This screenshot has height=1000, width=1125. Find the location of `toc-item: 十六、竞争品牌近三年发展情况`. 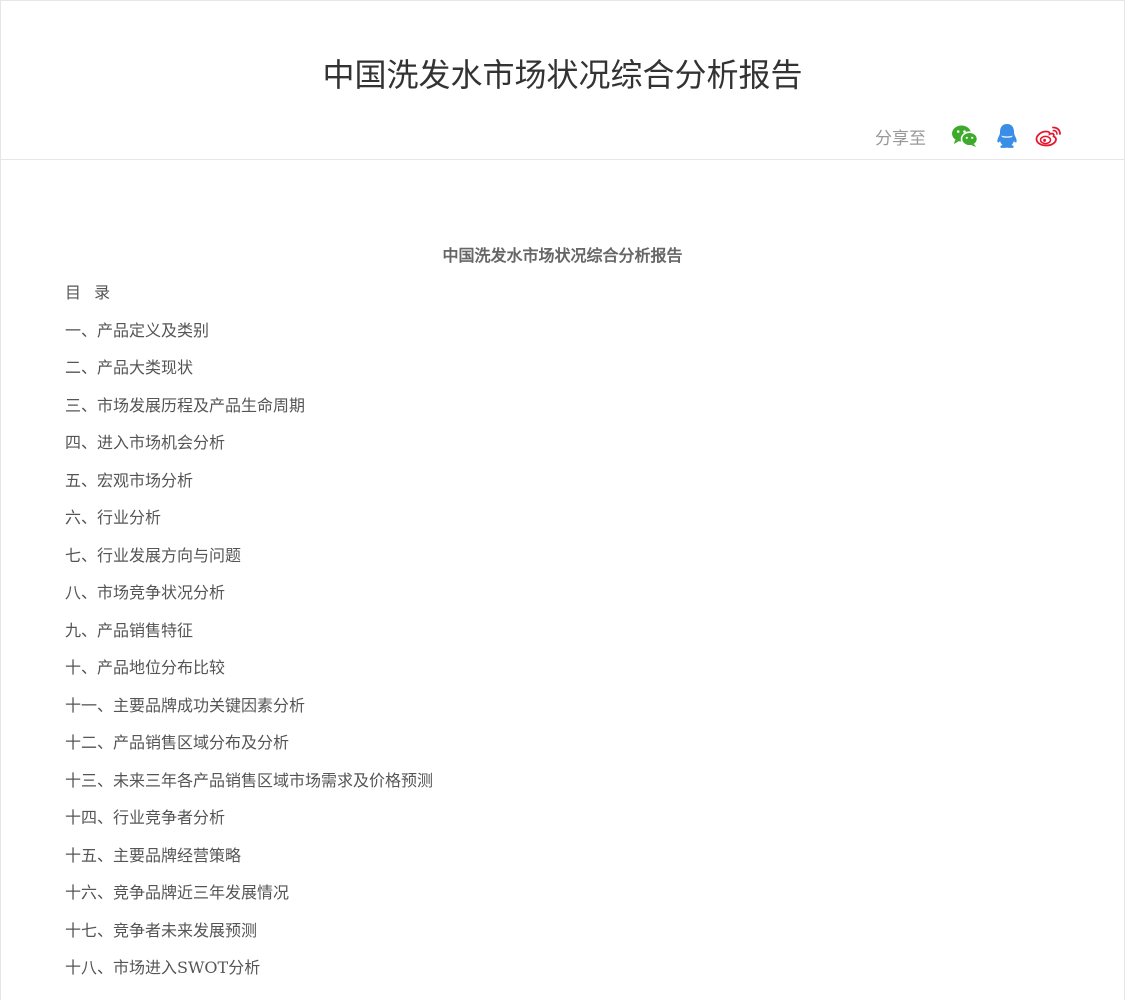

toc-item: 十六、竞争品牌近三年发展情况 is located at coordinates (177, 892).